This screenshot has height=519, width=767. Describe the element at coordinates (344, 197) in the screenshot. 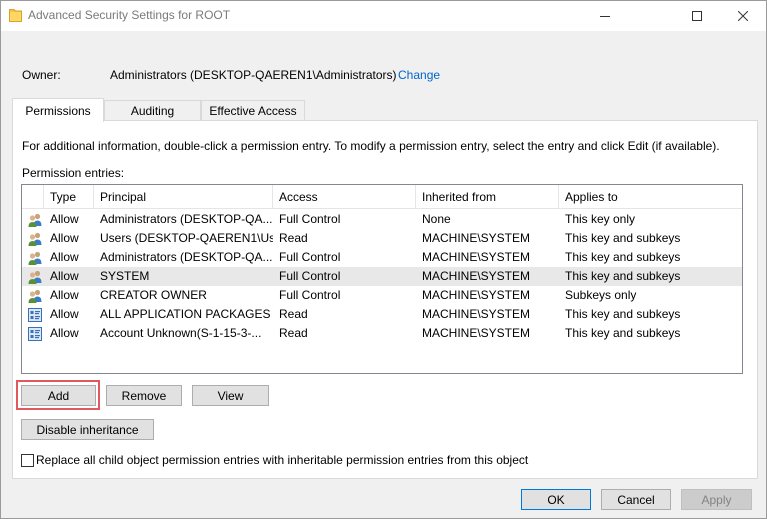

I see `column-header-access: Access` at that location.